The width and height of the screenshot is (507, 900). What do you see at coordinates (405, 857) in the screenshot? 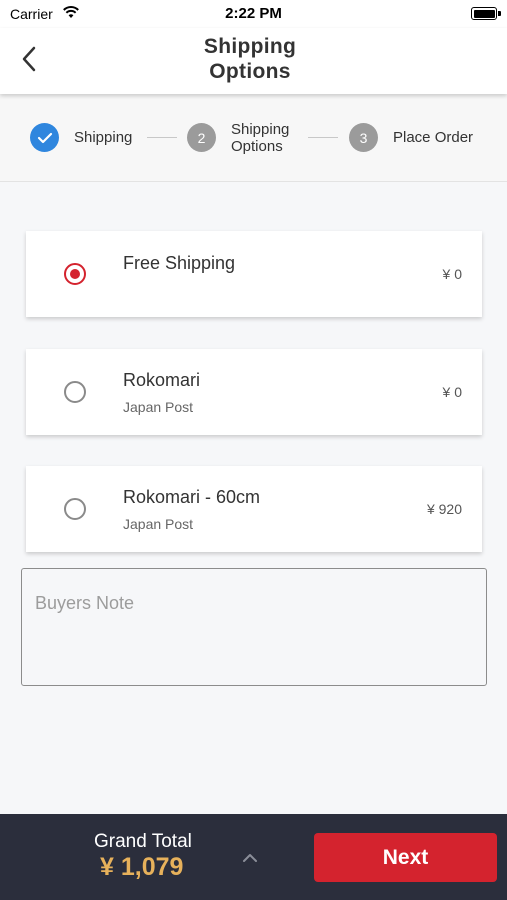
I see `next-button: Next` at bounding box center [405, 857].